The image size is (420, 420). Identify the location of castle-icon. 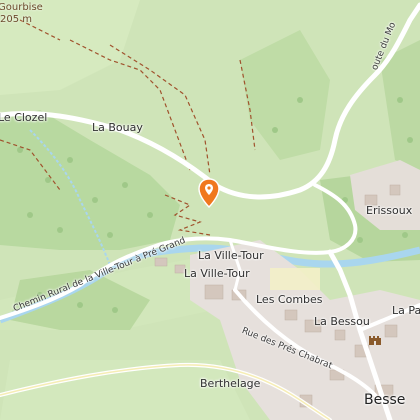
(375, 337).